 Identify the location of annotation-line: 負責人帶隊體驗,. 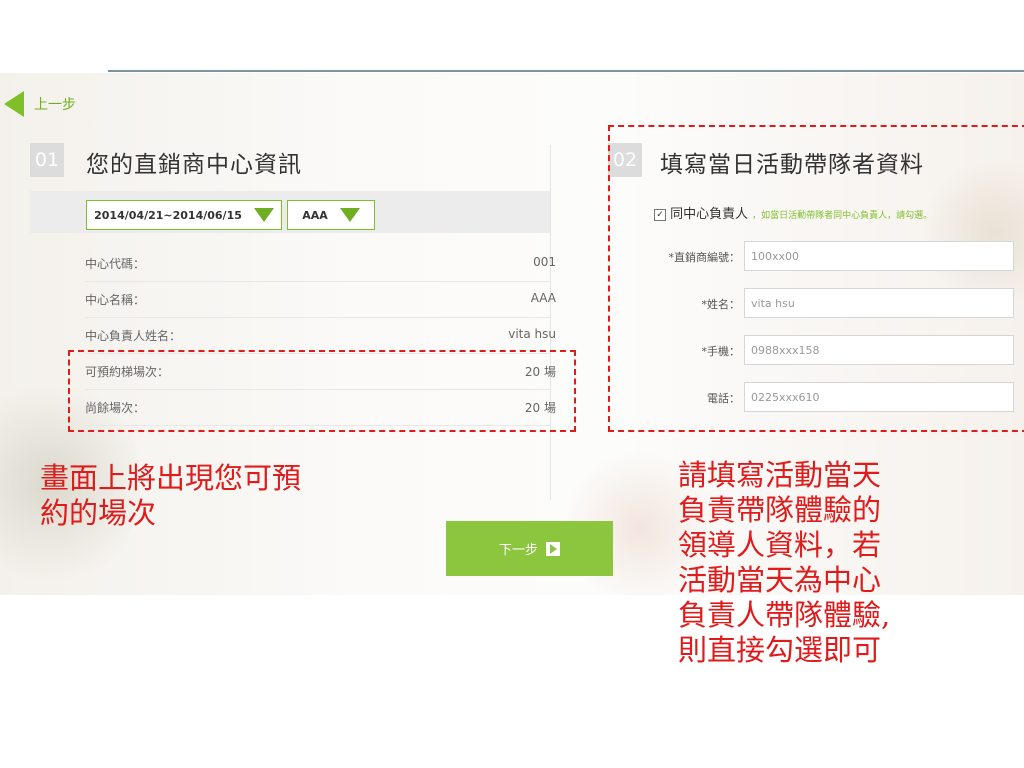
(784, 615).